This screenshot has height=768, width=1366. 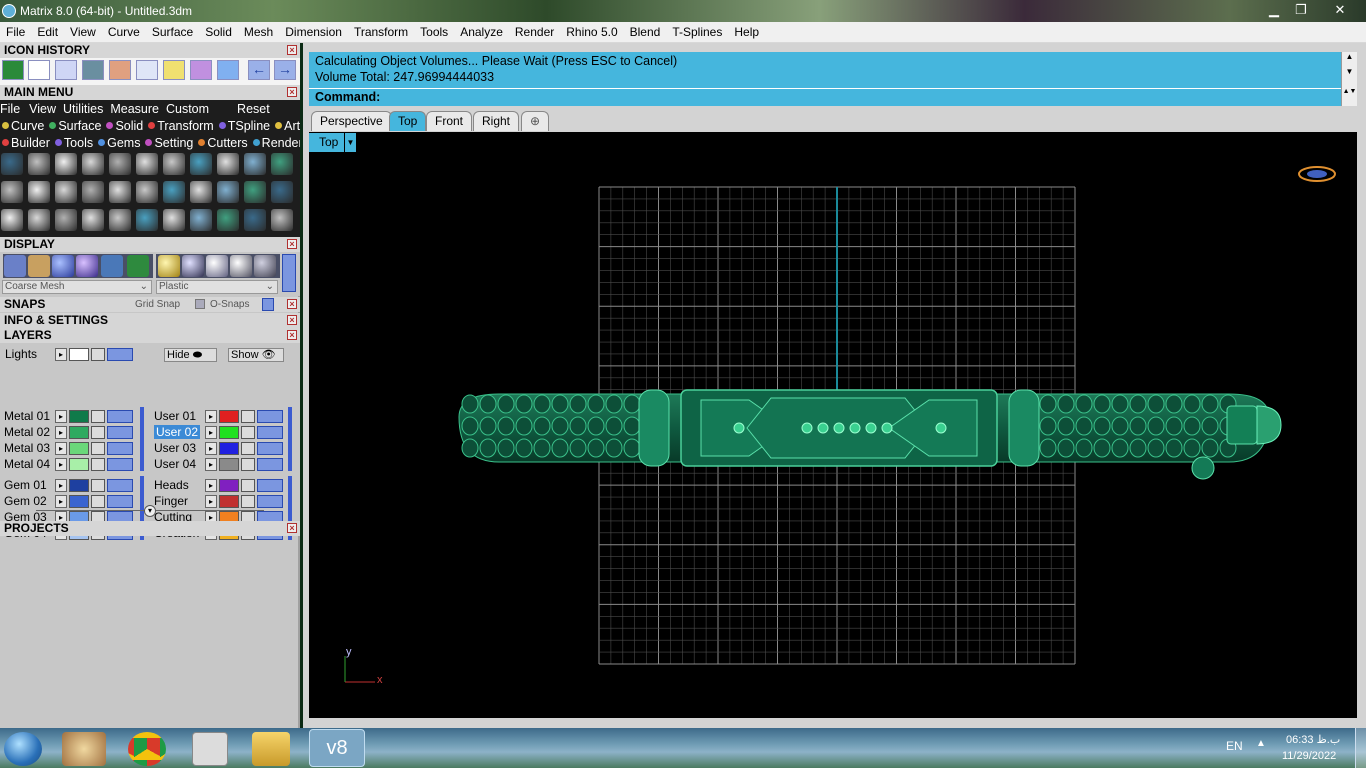 What do you see at coordinates (268, 304) in the screenshot?
I see `snaps-visibility-toggle` at bounding box center [268, 304].